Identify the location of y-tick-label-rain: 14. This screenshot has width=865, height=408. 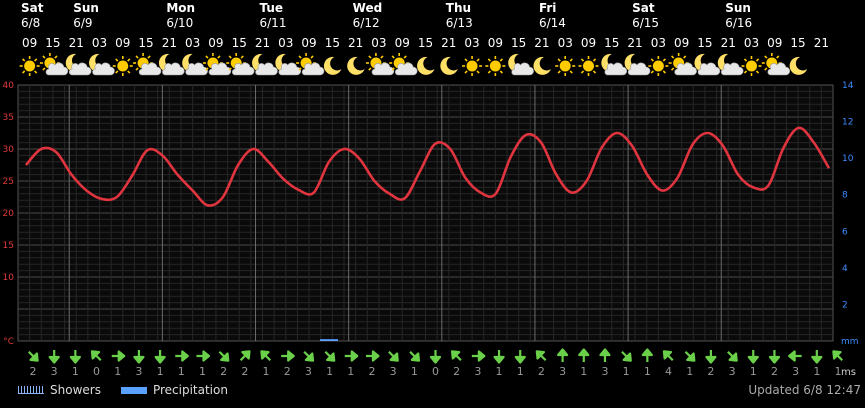
(848, 86).